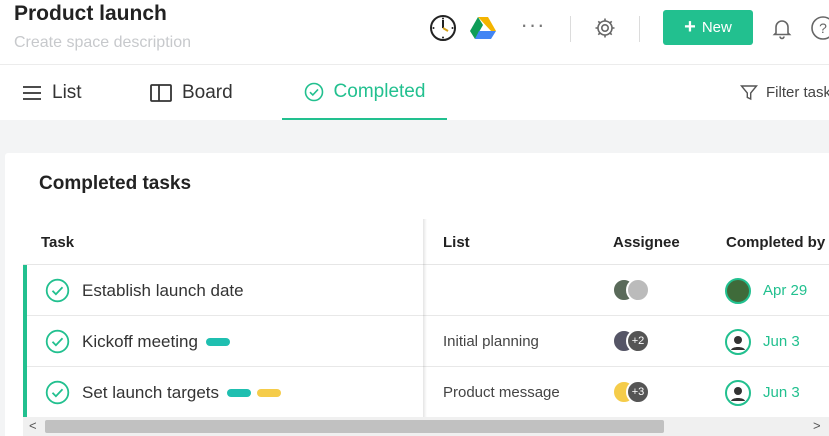 Image resolution: width=829 pixels, height=436 pixels. I want to click on clock-icon, so click(443, 28).